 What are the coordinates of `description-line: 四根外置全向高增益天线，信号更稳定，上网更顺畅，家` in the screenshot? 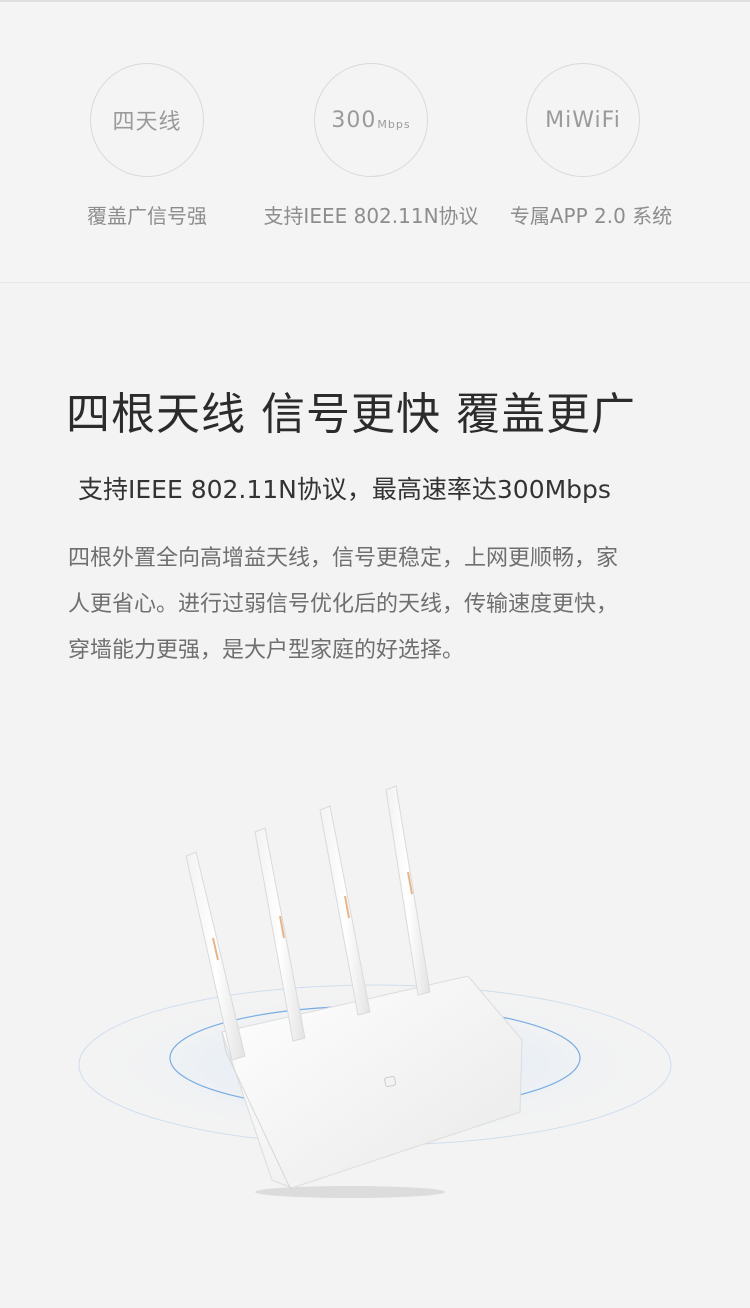 It's located at (343, 558).